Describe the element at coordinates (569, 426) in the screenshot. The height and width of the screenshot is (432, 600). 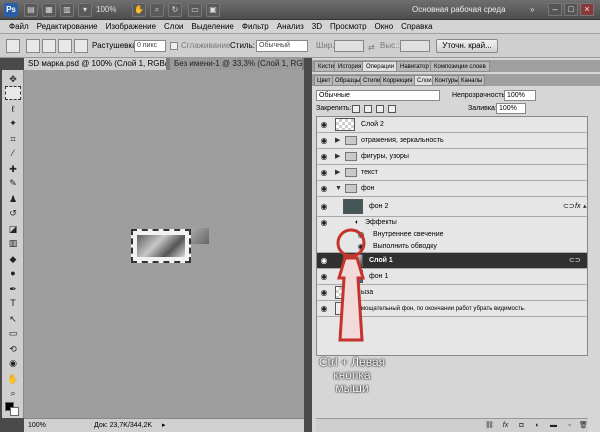
I see `new-layer-icon: ▫` at that location.